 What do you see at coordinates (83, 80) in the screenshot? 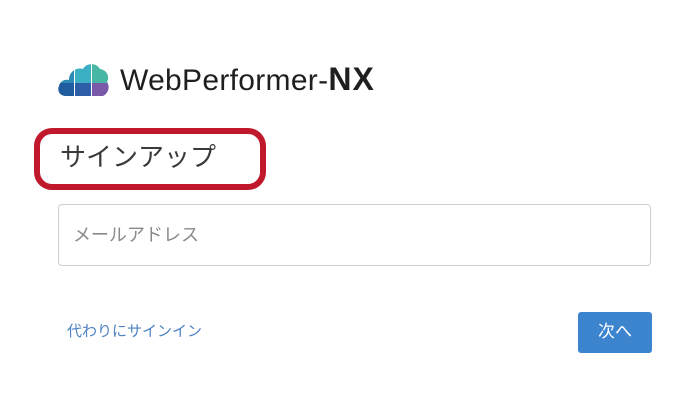
I see `cloud-logo-icon` at bounding box center [83, 80].